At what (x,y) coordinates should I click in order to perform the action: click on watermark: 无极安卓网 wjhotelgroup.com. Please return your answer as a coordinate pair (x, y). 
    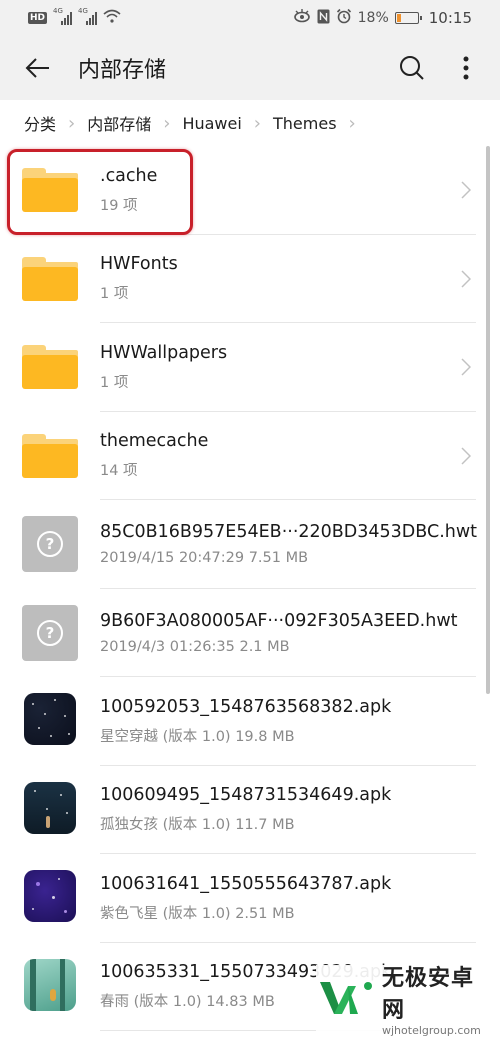
    Looking at the image, I should click on (406, 1001).